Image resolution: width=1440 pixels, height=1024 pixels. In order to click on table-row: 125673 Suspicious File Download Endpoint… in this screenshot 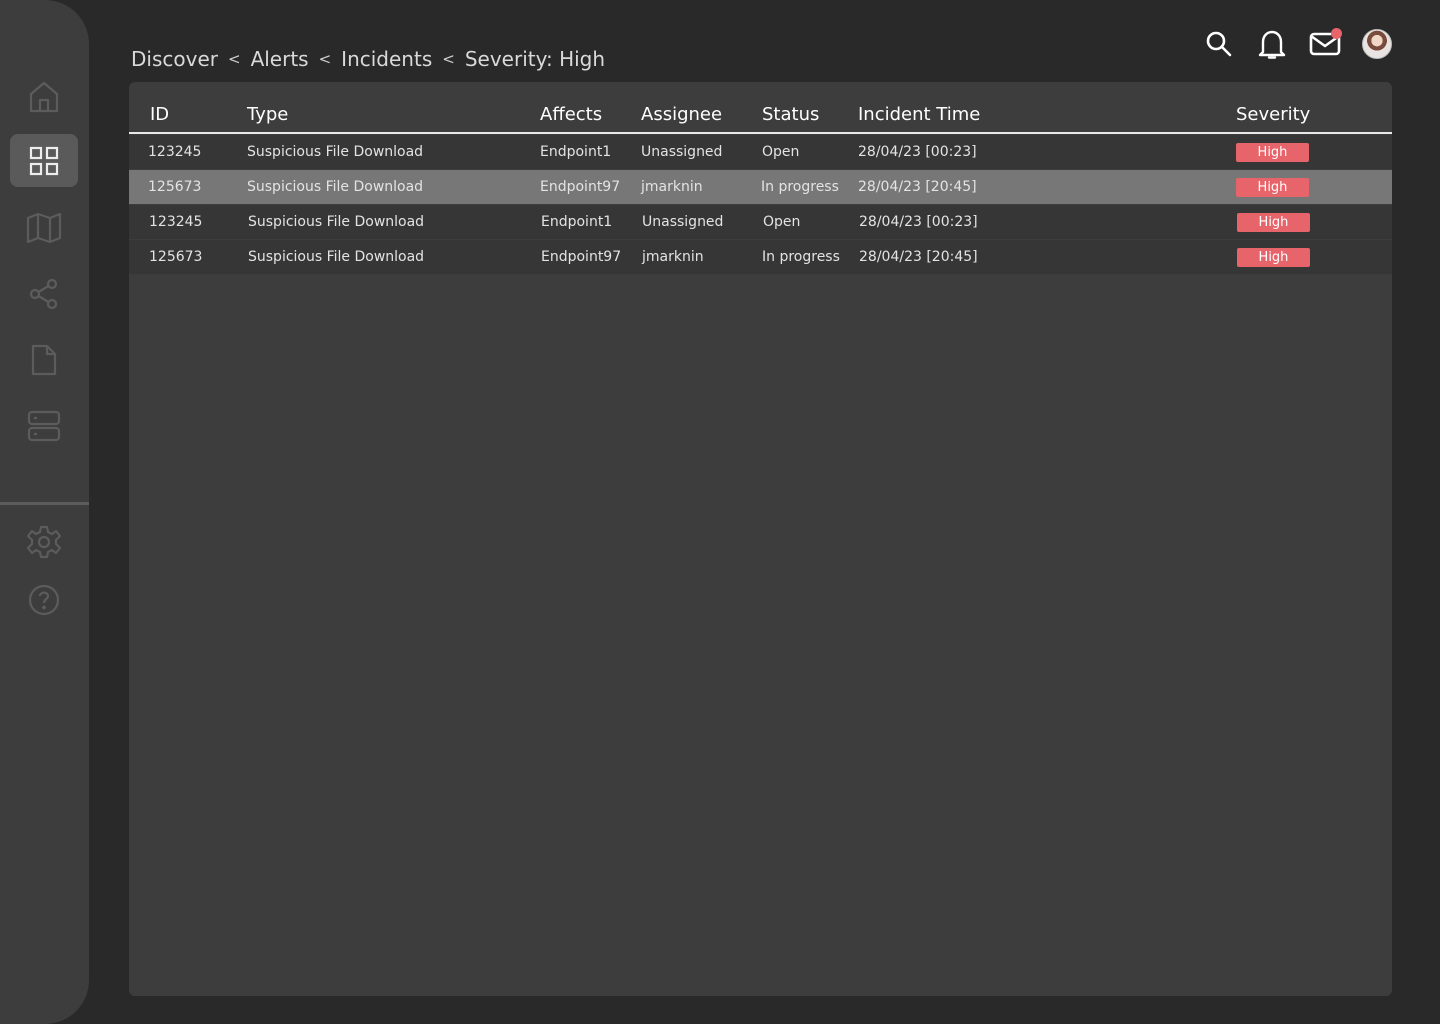, I will do `click(760, 257)`.